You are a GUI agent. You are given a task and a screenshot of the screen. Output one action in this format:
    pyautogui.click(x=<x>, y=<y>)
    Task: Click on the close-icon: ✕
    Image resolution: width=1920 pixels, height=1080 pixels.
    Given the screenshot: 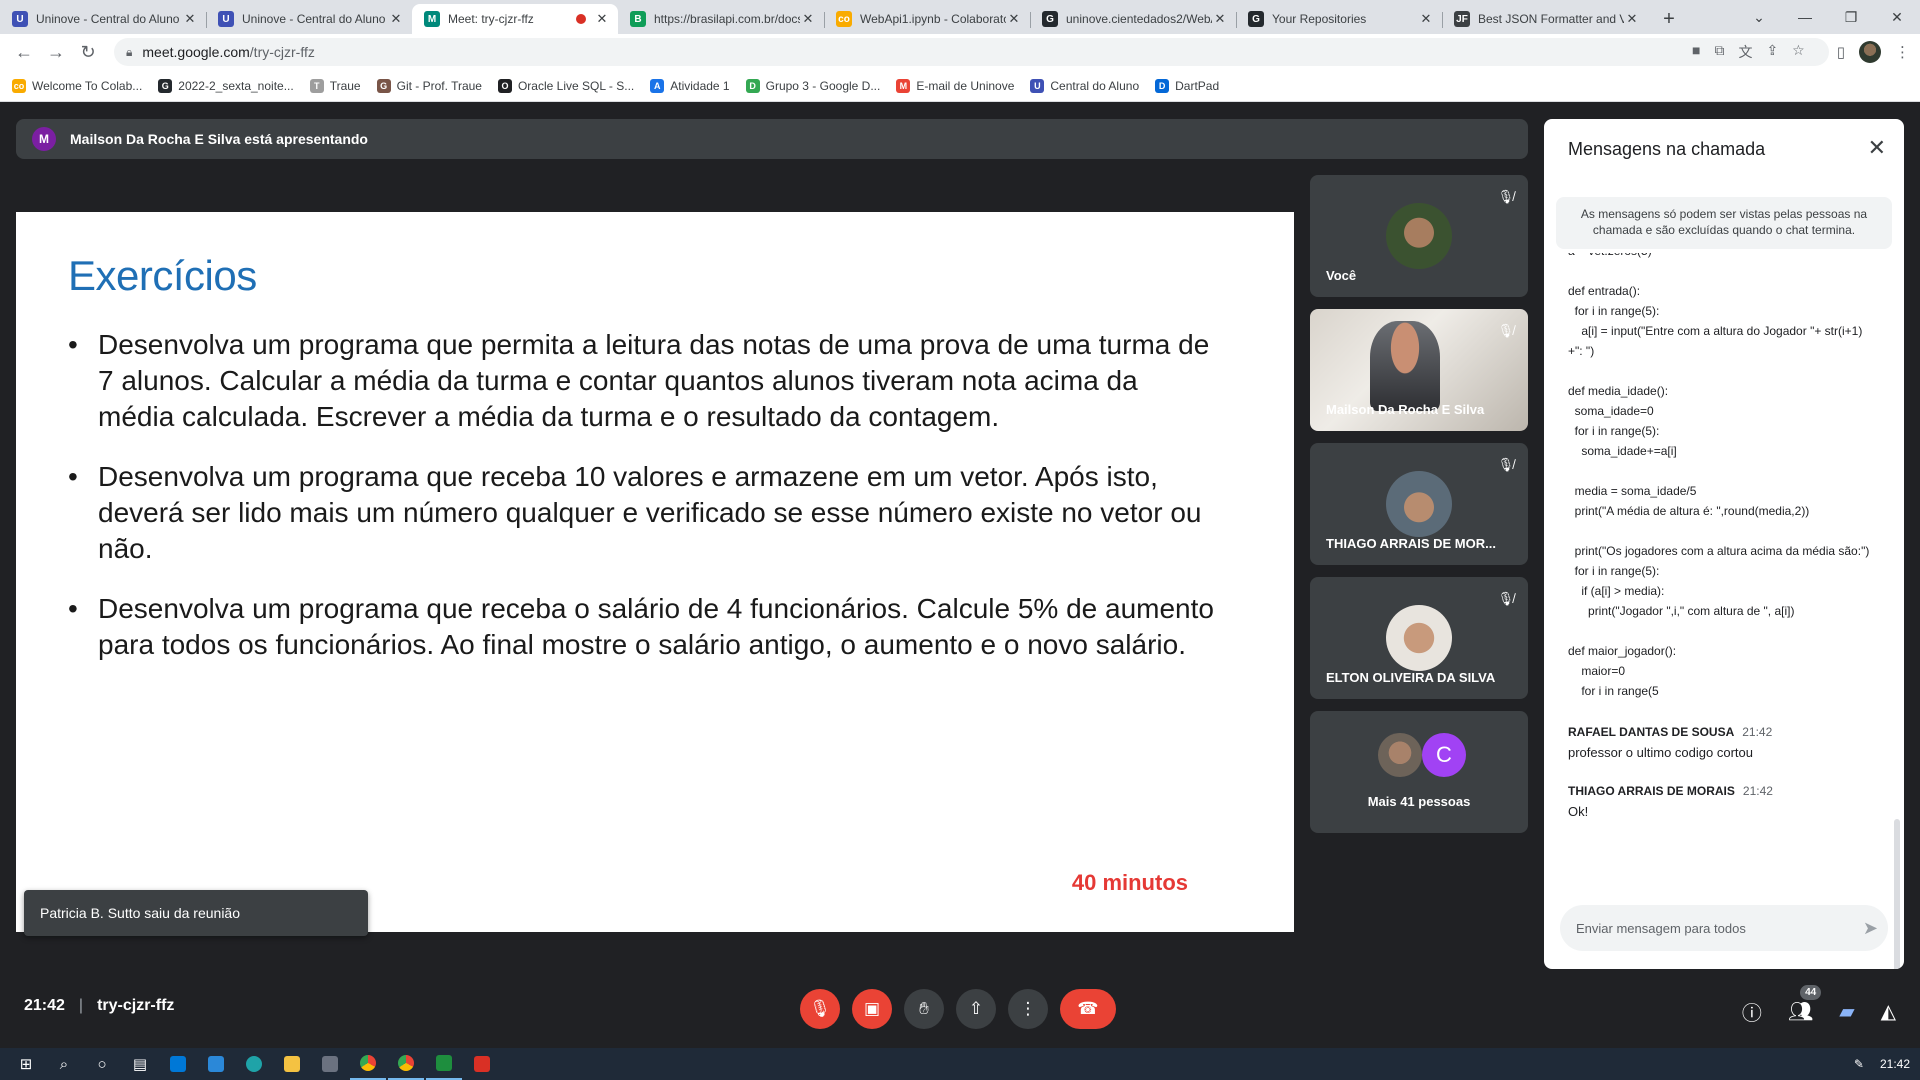 What is the action you would take?
    pyautogui.click(x=1877, y=148)
    